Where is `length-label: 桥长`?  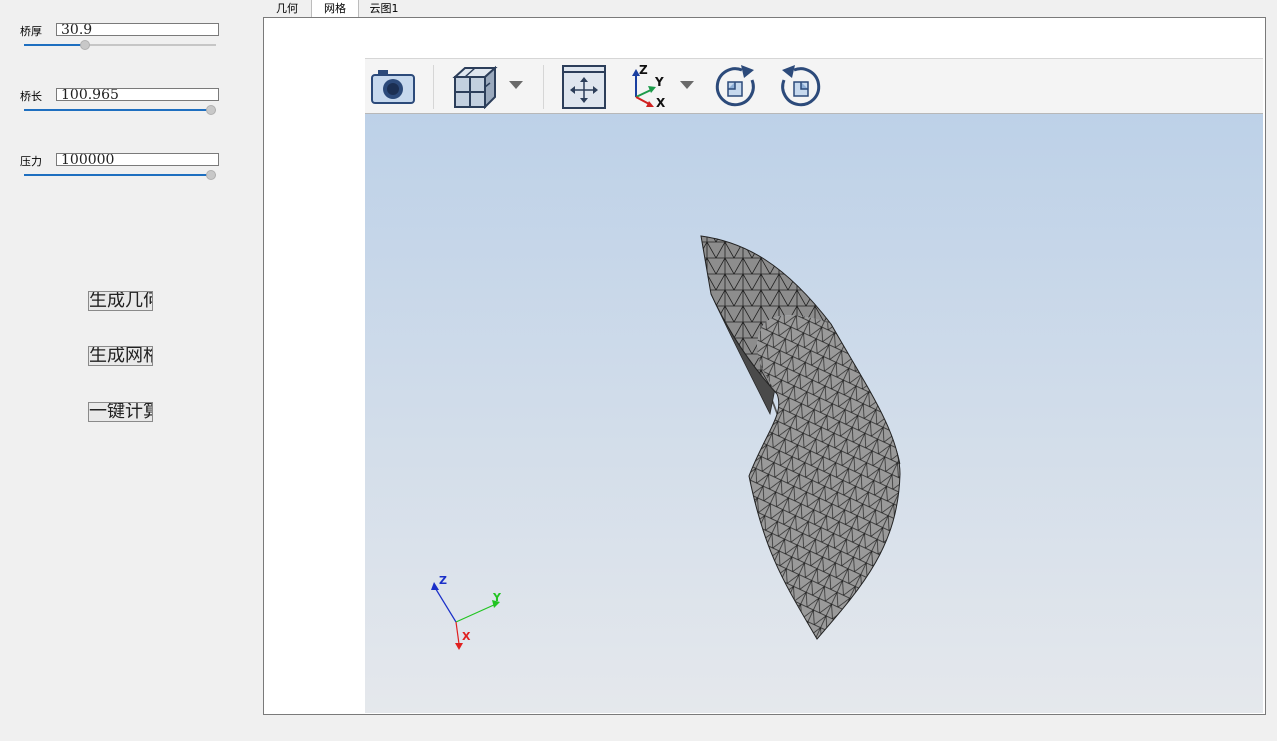
length-label: 桥长 is located at coordinates (31, 96).